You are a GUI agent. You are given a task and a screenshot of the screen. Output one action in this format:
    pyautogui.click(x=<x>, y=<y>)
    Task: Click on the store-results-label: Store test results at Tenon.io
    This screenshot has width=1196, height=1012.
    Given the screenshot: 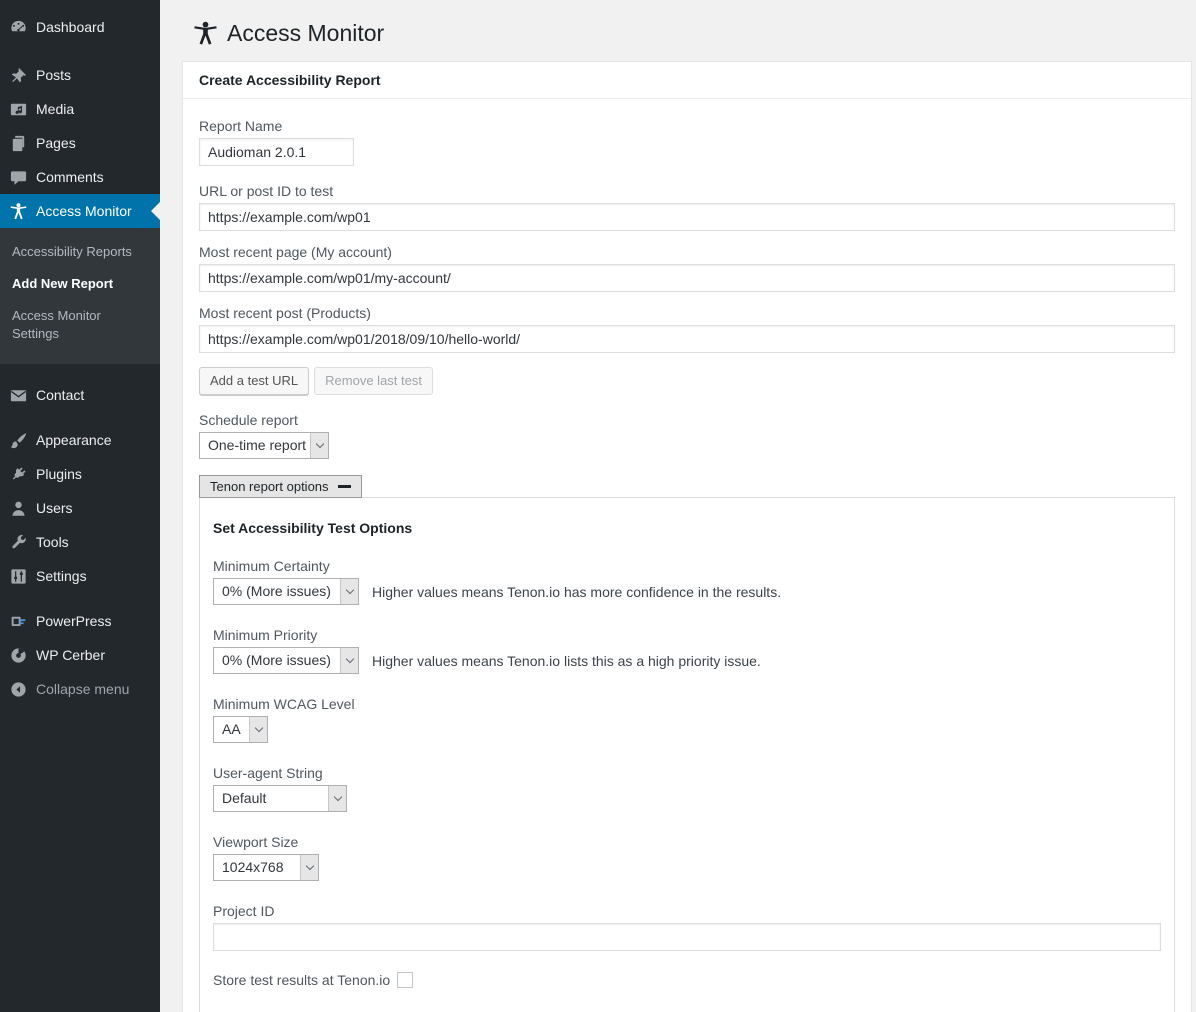 What is the action you would take?
    pyautogui.click(x=302, y=980)
    